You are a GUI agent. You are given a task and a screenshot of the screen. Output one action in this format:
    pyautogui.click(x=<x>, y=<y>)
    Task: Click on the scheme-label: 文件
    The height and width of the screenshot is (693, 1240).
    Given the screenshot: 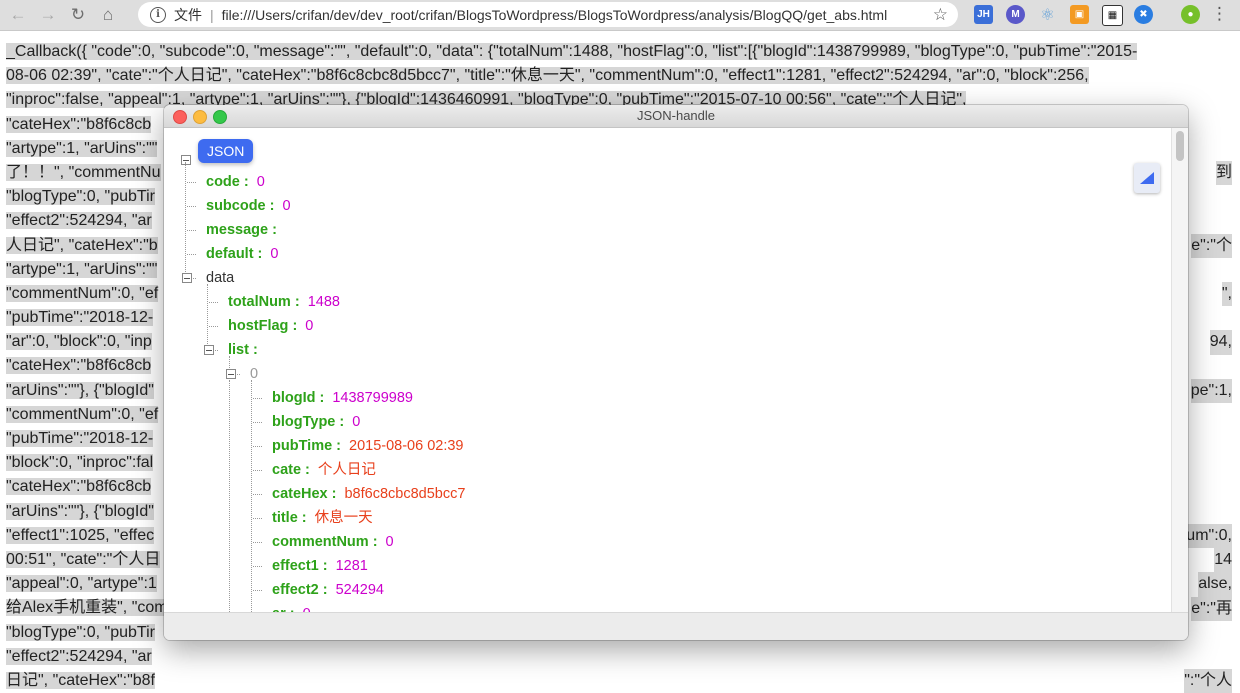 What is the action you would take?
    pyautogui.click(x=188, y=14)
    